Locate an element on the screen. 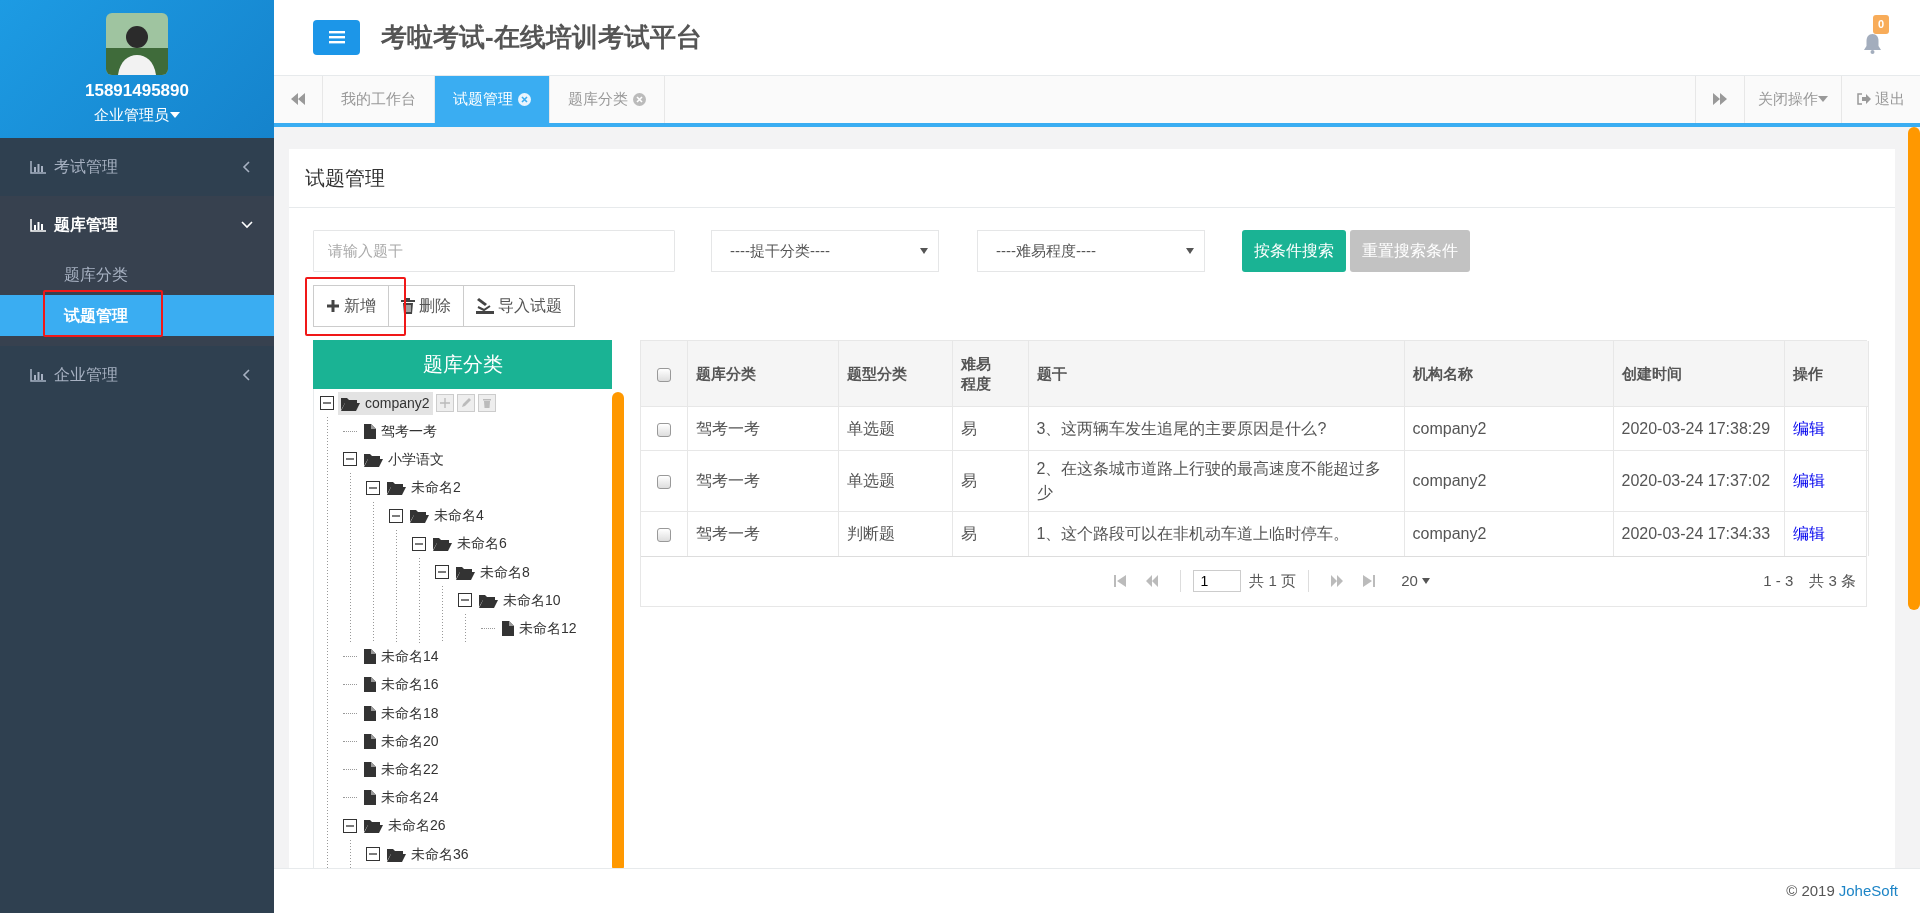  page-size-dropdown: 20 is located at coordinates (1415, 581).